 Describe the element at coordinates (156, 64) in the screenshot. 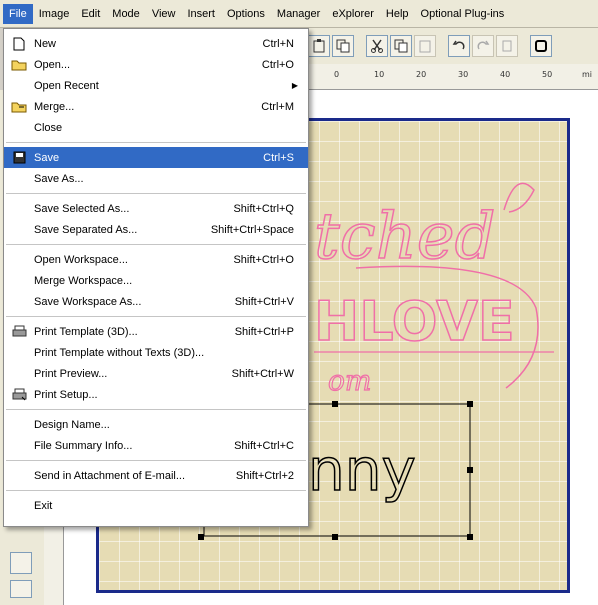

I see `menu-item-open: Open... Ctrl+O` at that location.